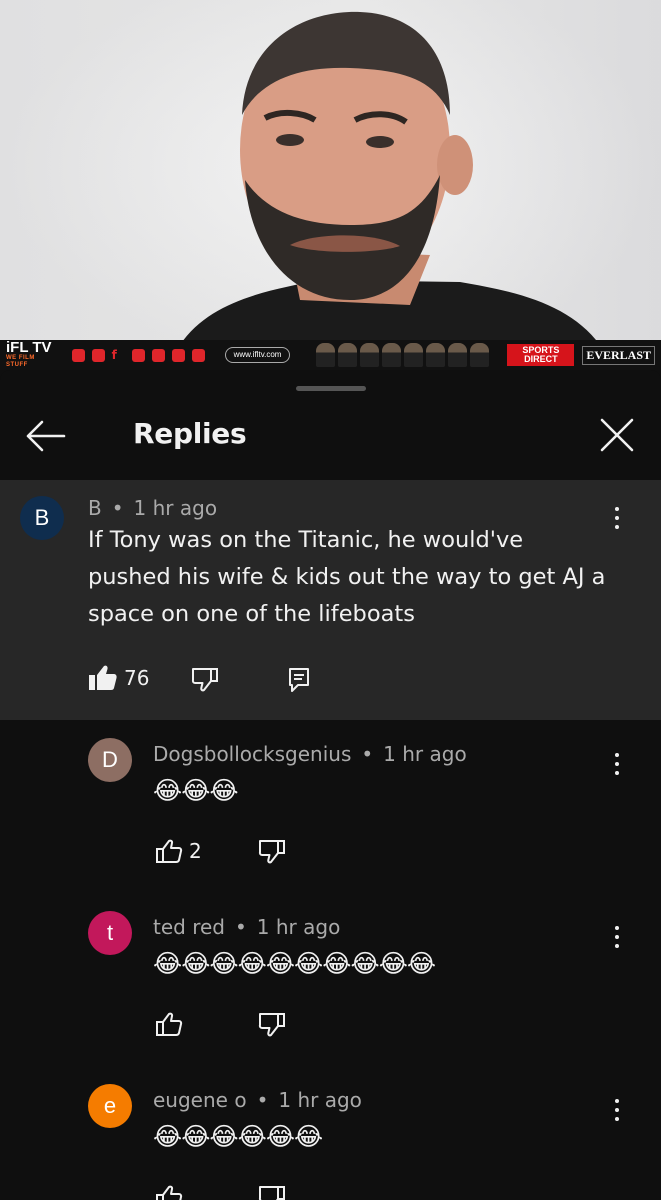 The width and height of the screenshot is (661, 1200). I want to click on twitter-icon, so click(138, 355).